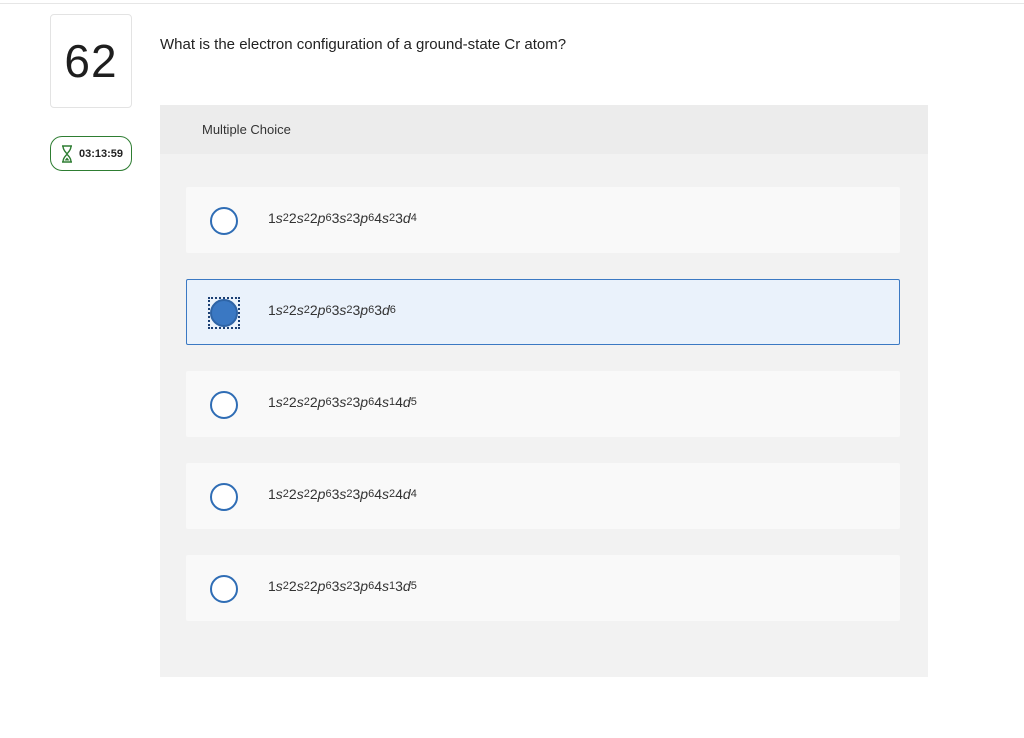 The image size is (1024, 738). I want to click on electron-count: 4, so click(413, 494).